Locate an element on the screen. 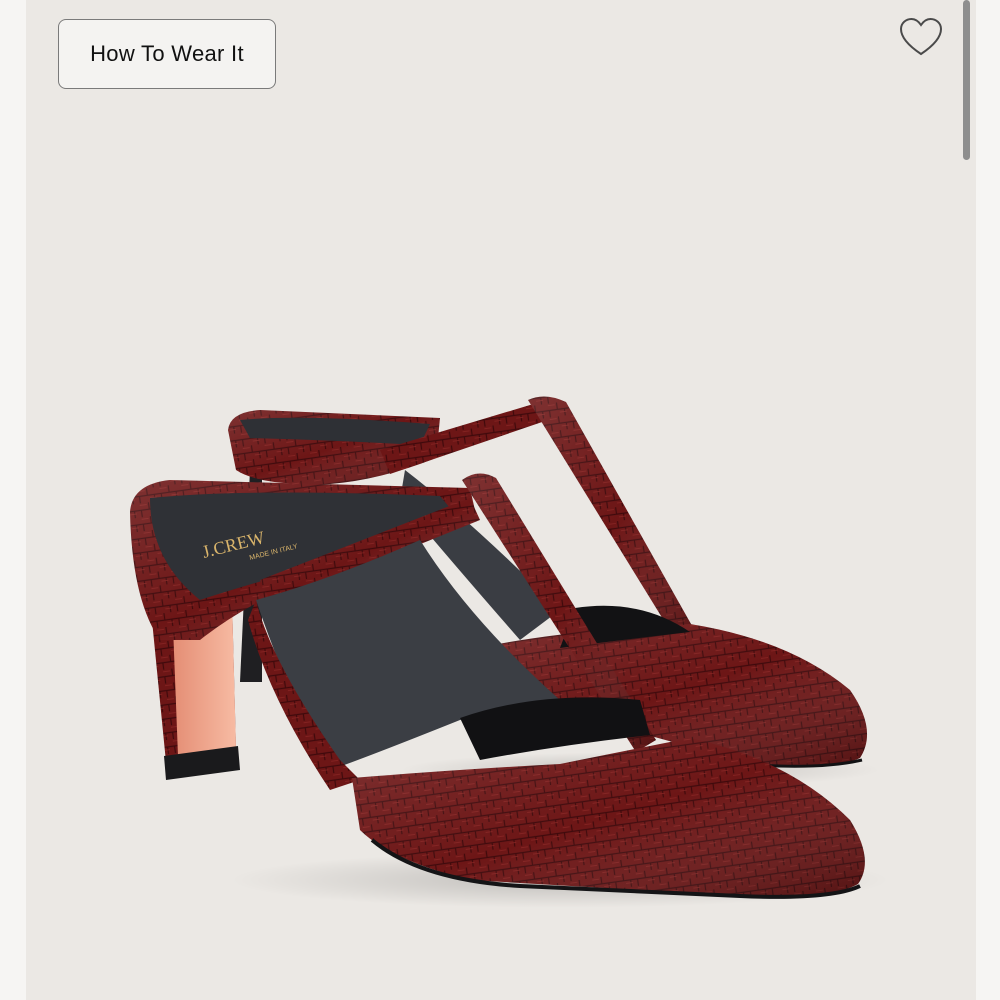 This screenshot has width=1000, height=1000. heart-outline-icon is located at coordinates (921, 36).